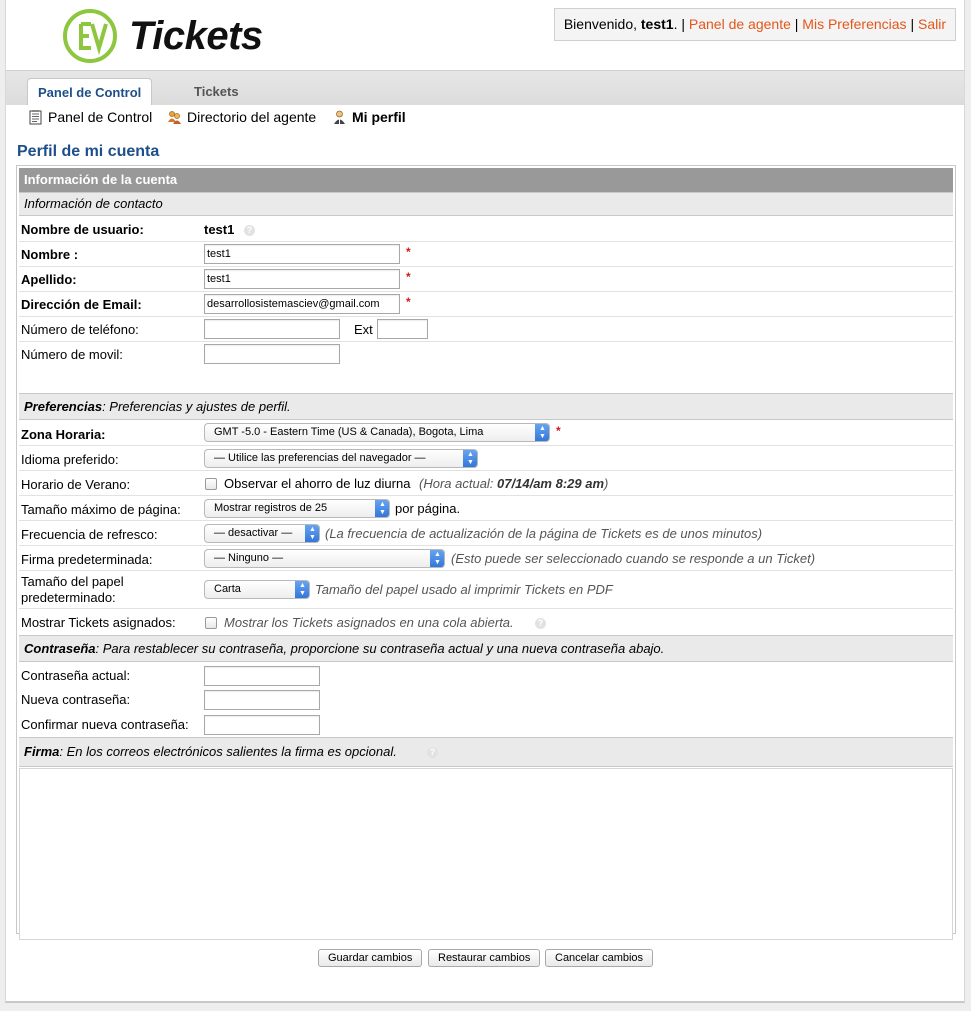 The height and width of the screenshot is (1011, 971). What do you see at coordinates (302, 254) in the screenshot?
I see `firstname-input` at bounding box center [302, 254].